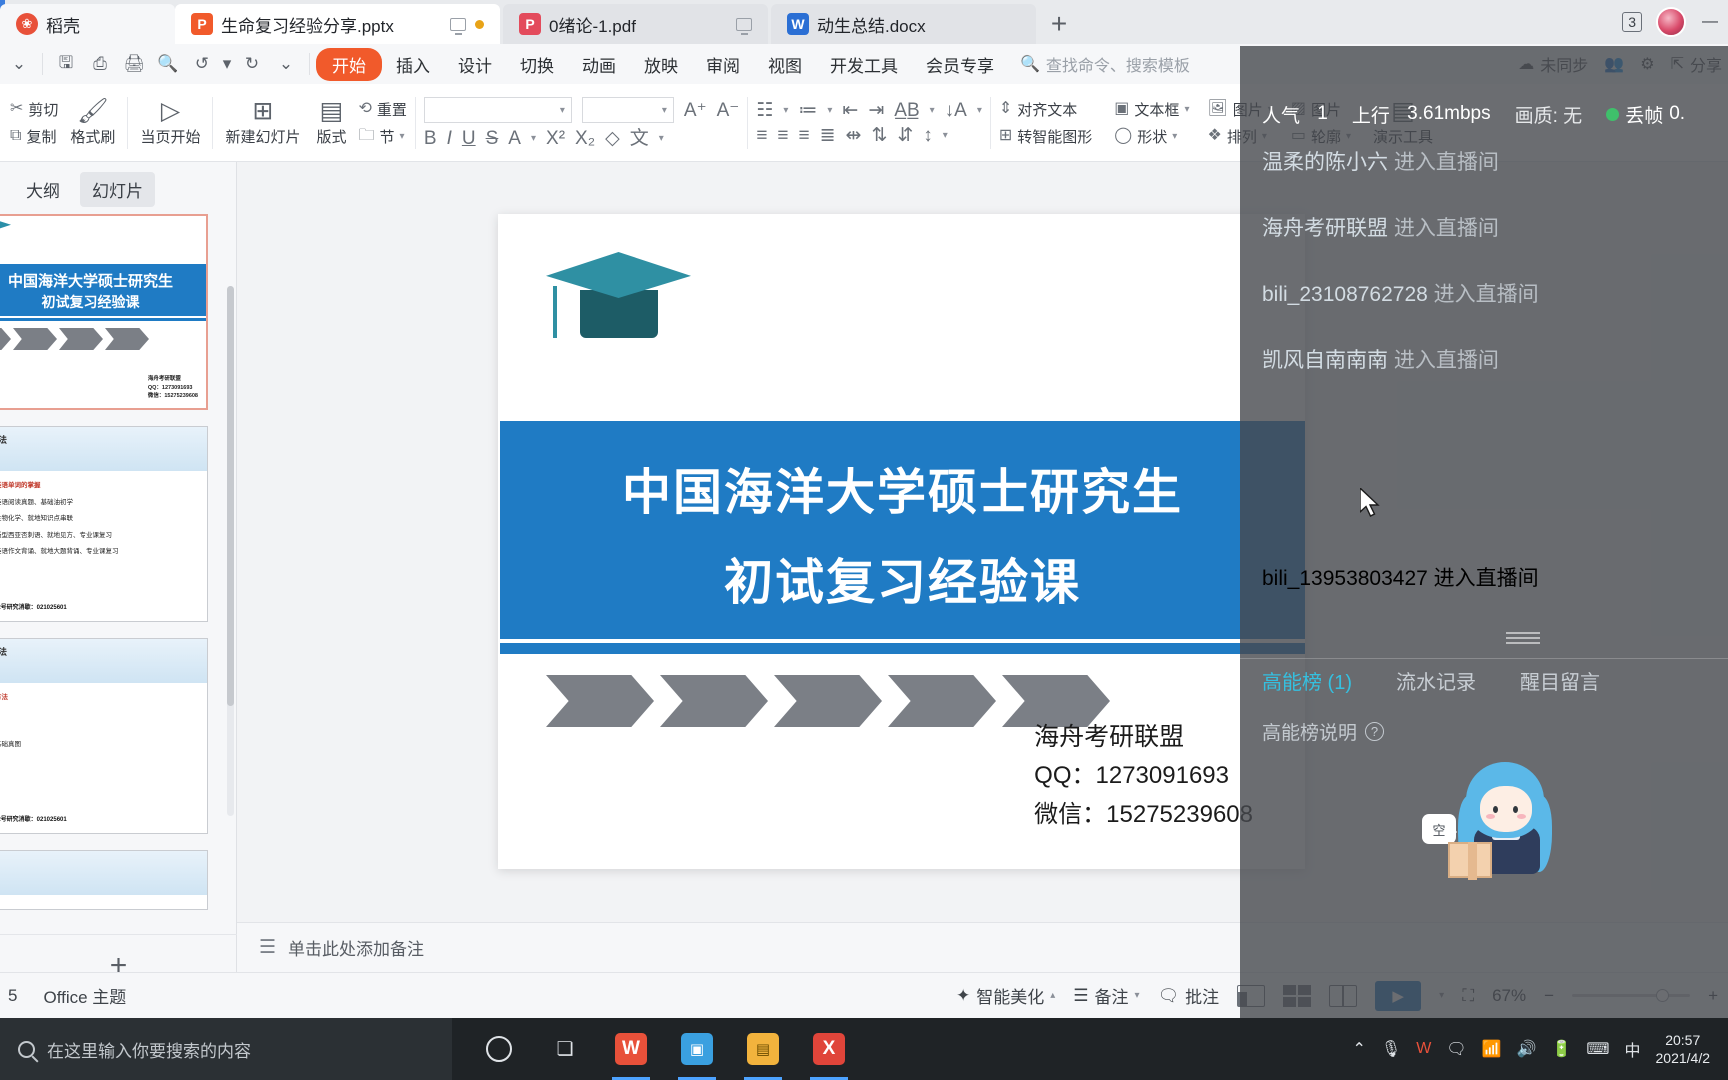 Image resolution: width=1728 pixels, height=1080 pixels. I want to click on line-spacing-before-icon: ⇅, so click(879, 135).